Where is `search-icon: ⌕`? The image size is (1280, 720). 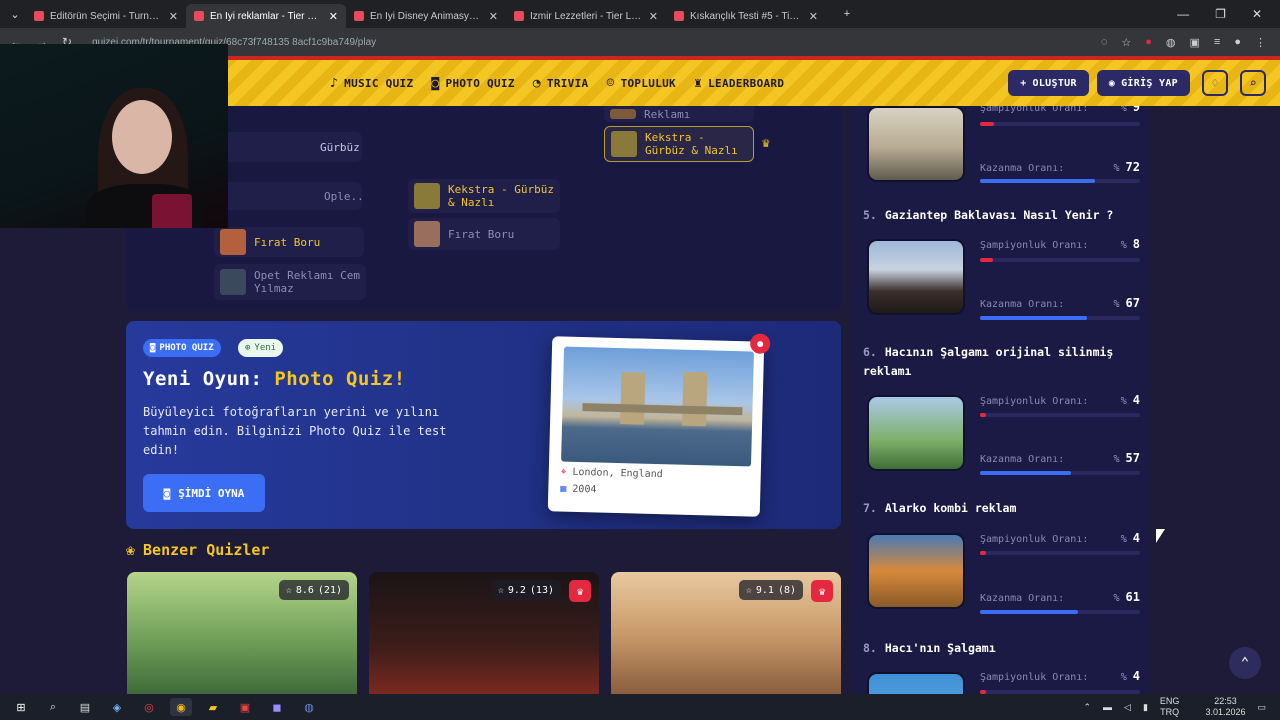 search-icon: ⌕ is located at coordinates (53, 707).